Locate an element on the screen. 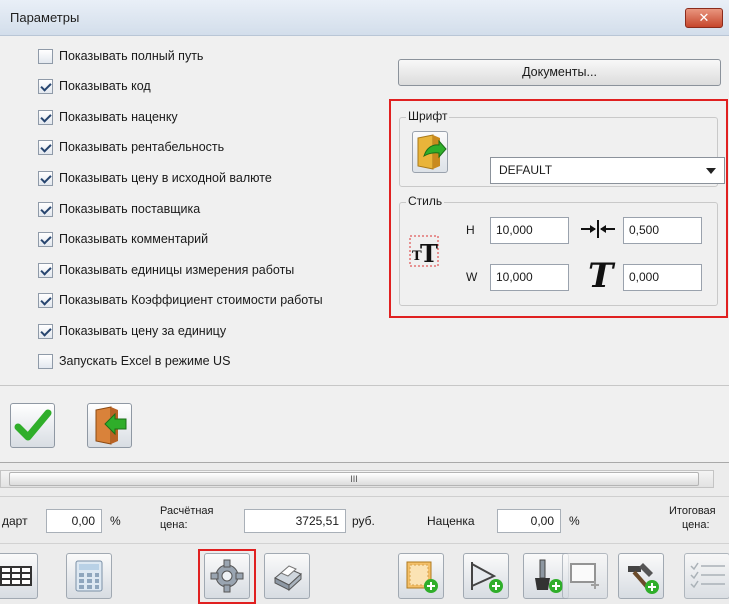 The width and height of the screenshot is (729, 604). option-show-markup: Показывать наценку is located at coordinates (108, 117).